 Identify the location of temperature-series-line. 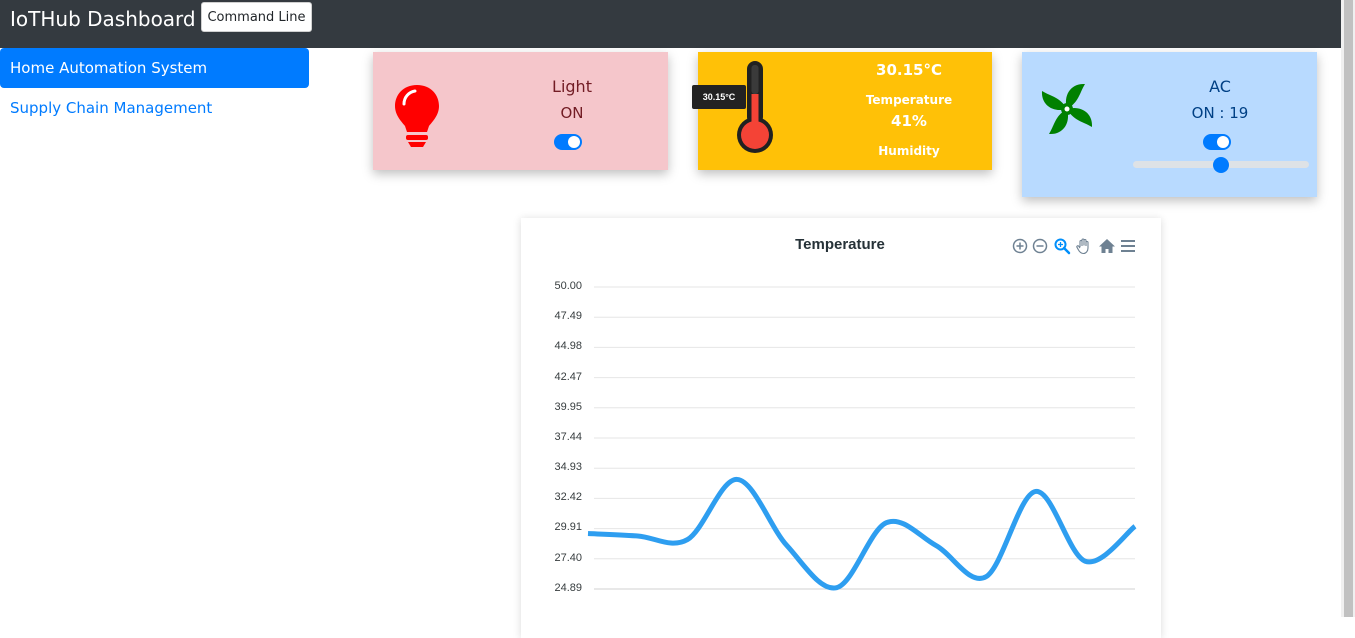
(862, 533).